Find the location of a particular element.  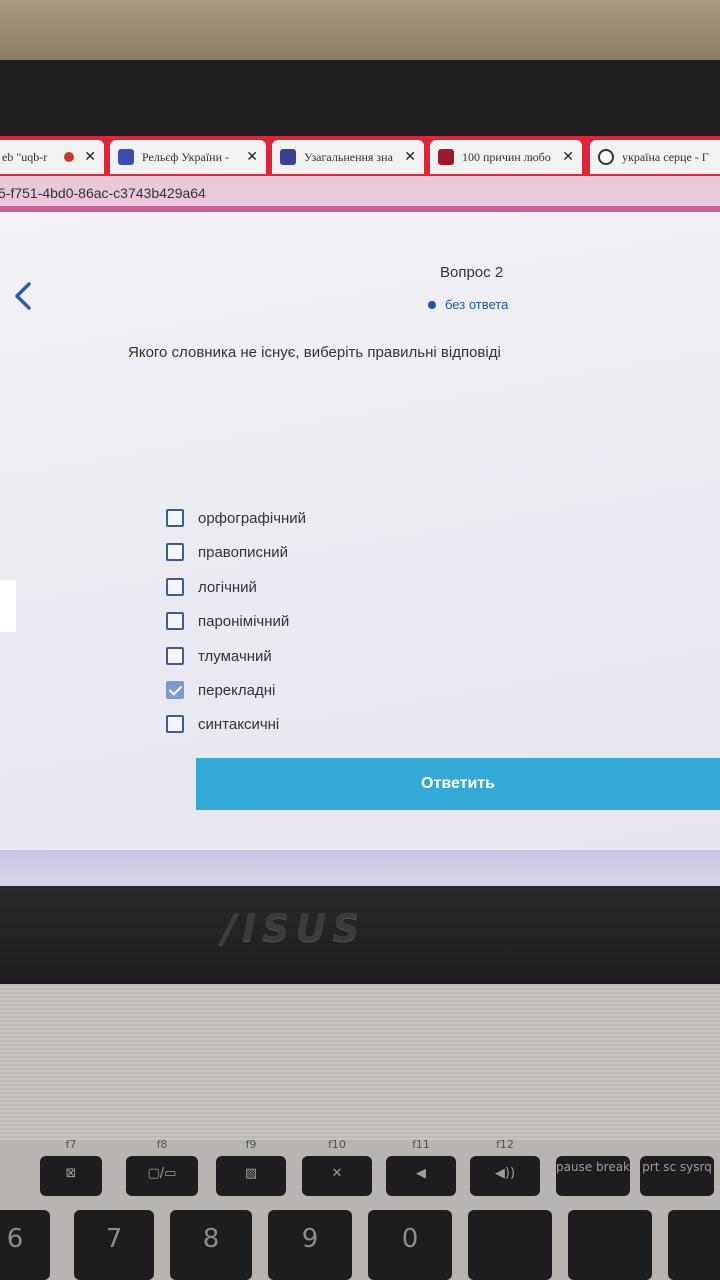

option-label: паронімічний is located at coordinates (244, 621).